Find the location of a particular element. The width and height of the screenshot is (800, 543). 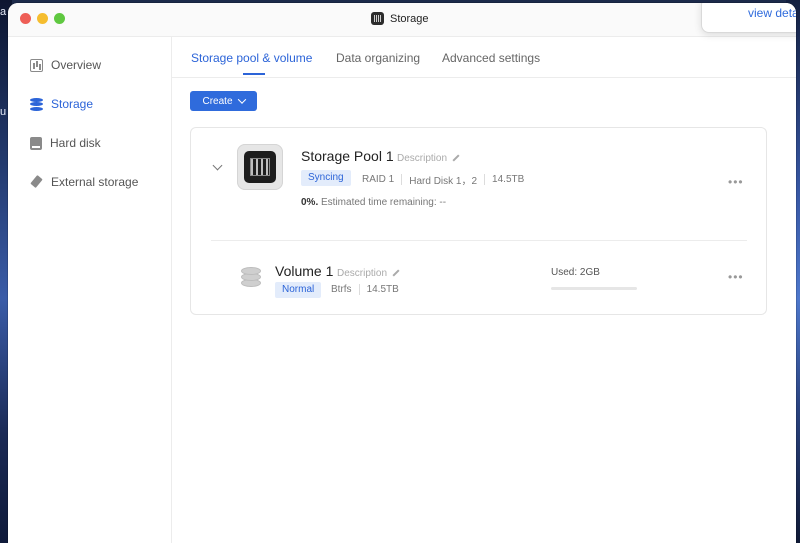

pool-description-label: Description is located at coordinates (422, 158).